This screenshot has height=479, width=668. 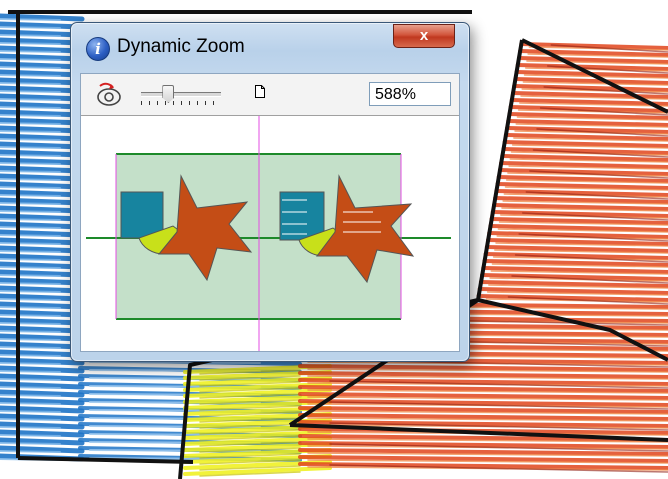 I want to click on page-icon, so click(x=260, y=91).